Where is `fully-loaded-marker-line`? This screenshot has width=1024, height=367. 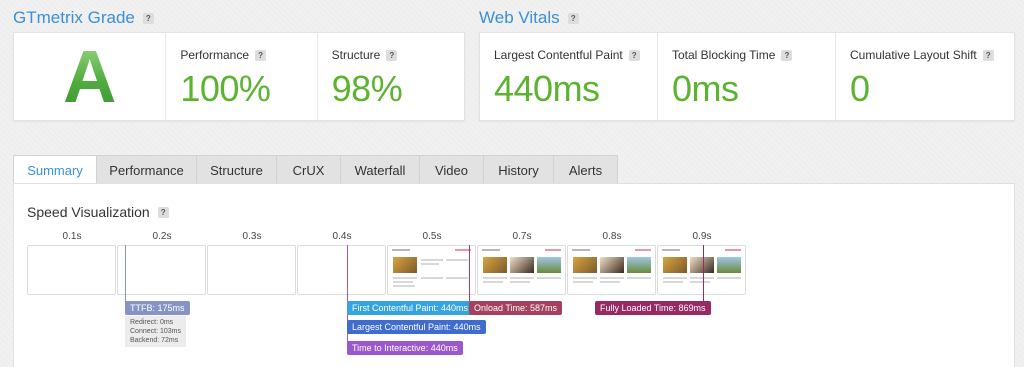 fully-loaded-marker-line is located at coordinates (703, 274).